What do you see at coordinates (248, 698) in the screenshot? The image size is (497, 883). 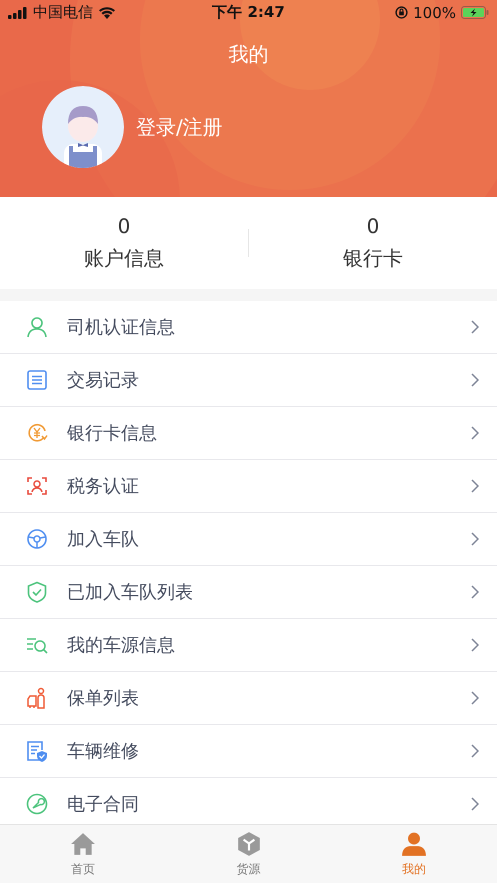 I see `menu-item: 保单列表` at bounding box center [248, 698].